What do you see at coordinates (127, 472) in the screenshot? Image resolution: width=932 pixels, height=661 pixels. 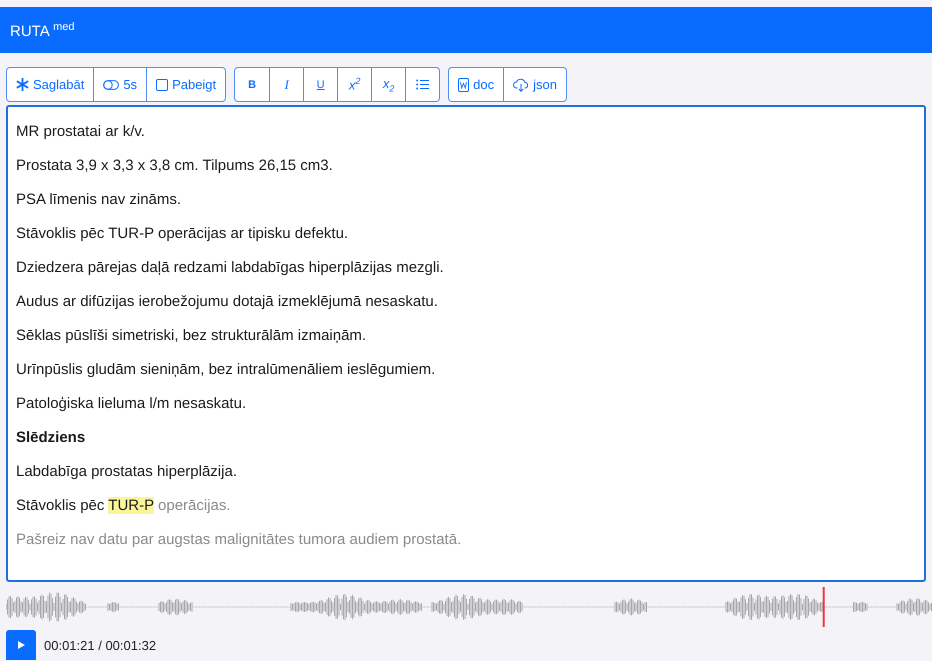 I see `report-line: Labdabīga prostatas hiperplāzija.` at bounding box center [127, 472].